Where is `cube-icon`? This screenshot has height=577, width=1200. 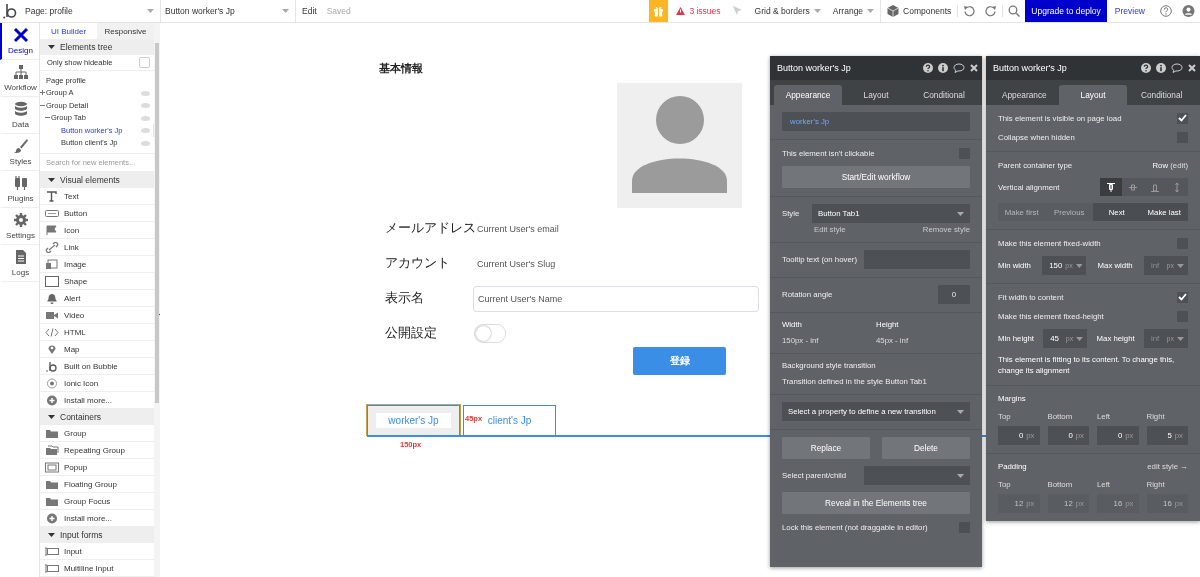 cube-icon is located at coordinates (893, 11).